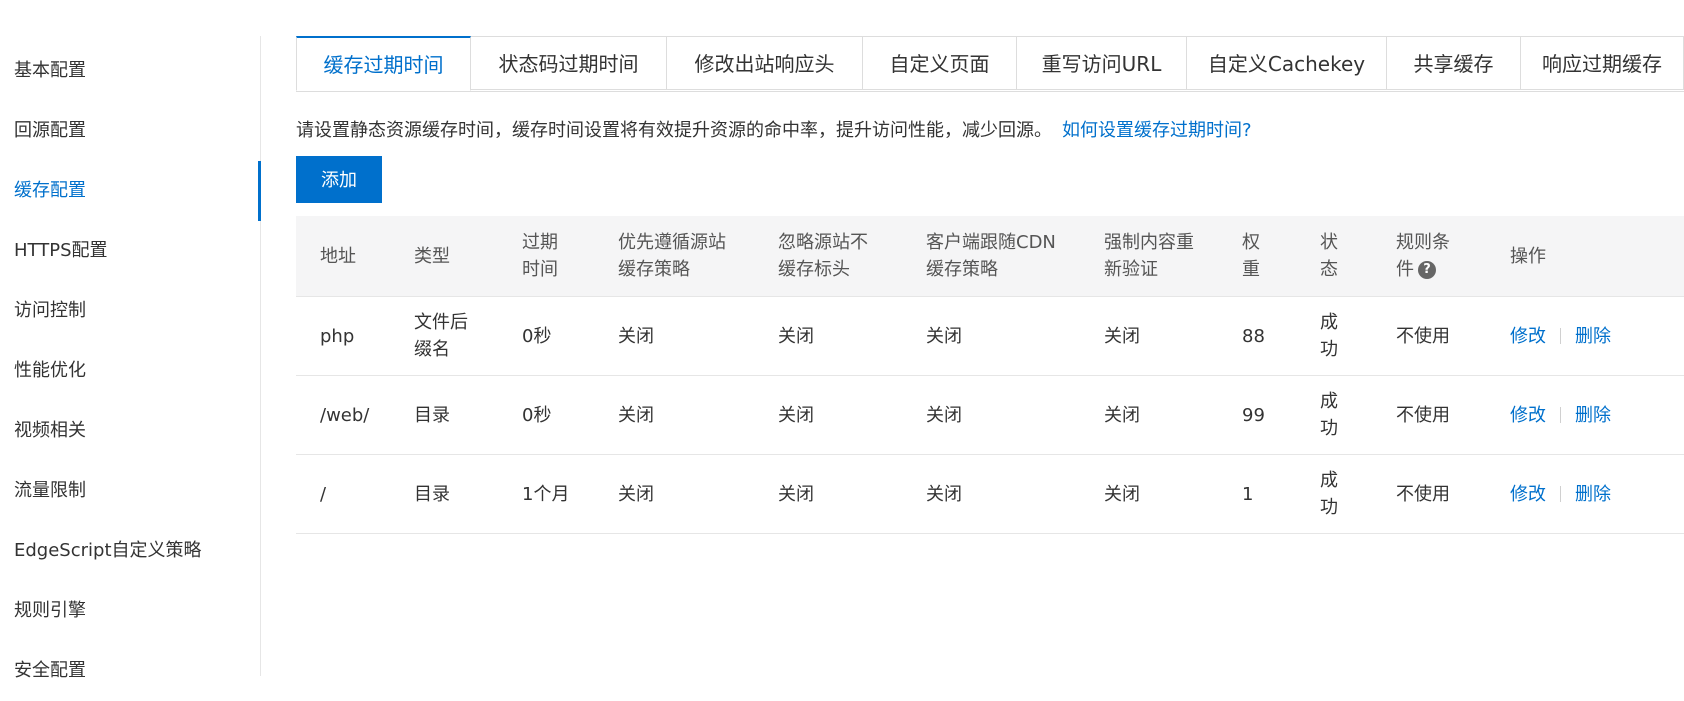 This screenshot has height=701, width=1684. Describe the element at coordinates (1253, 415) in the screenshot. I see `cell-weight: 99` at that location.